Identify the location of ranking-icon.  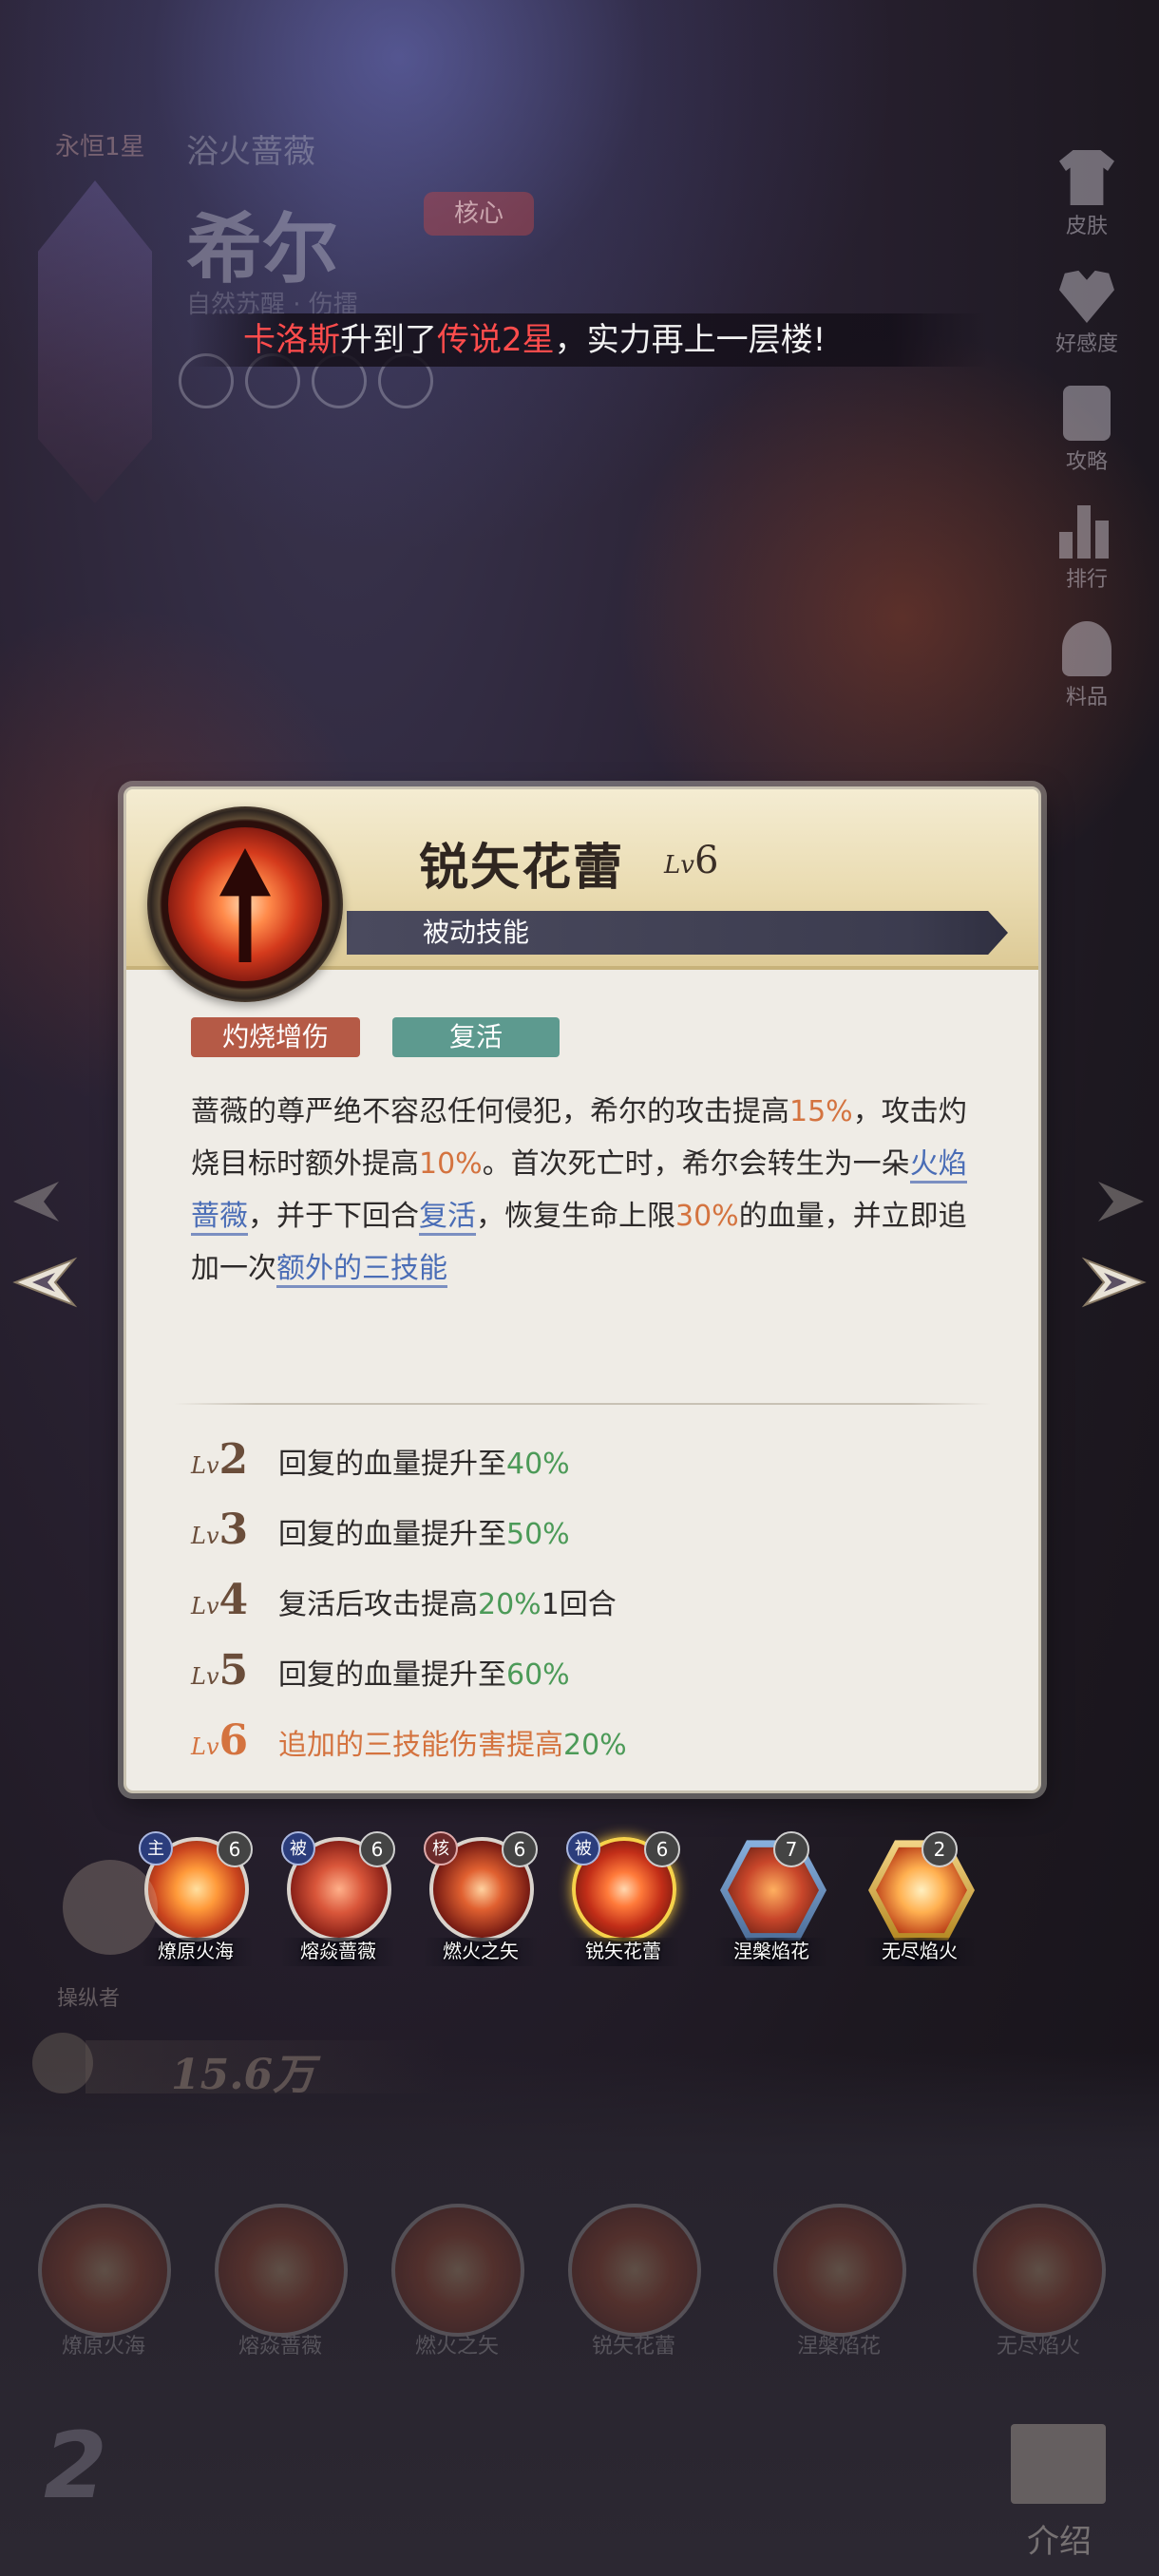
(1086, 531).